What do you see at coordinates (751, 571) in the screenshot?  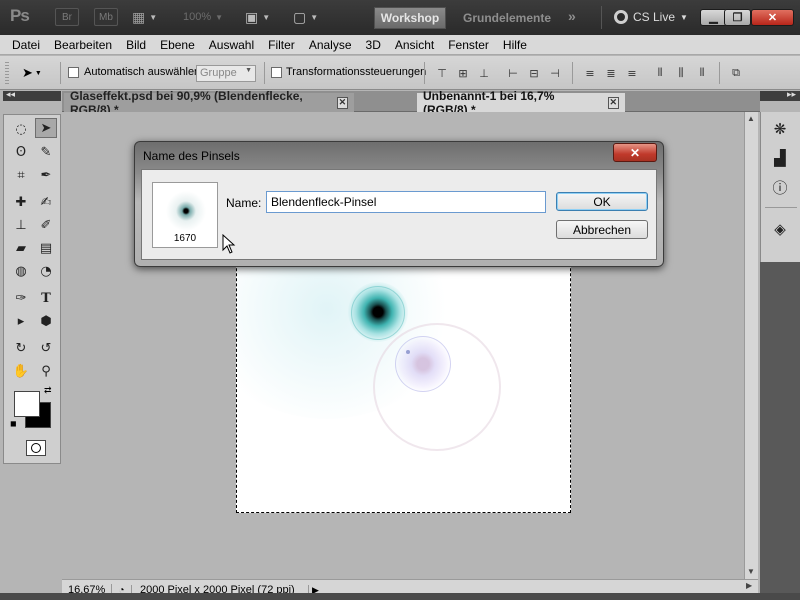 I see `scroll-down-icon: ▼` at bounding box center [751, 571].